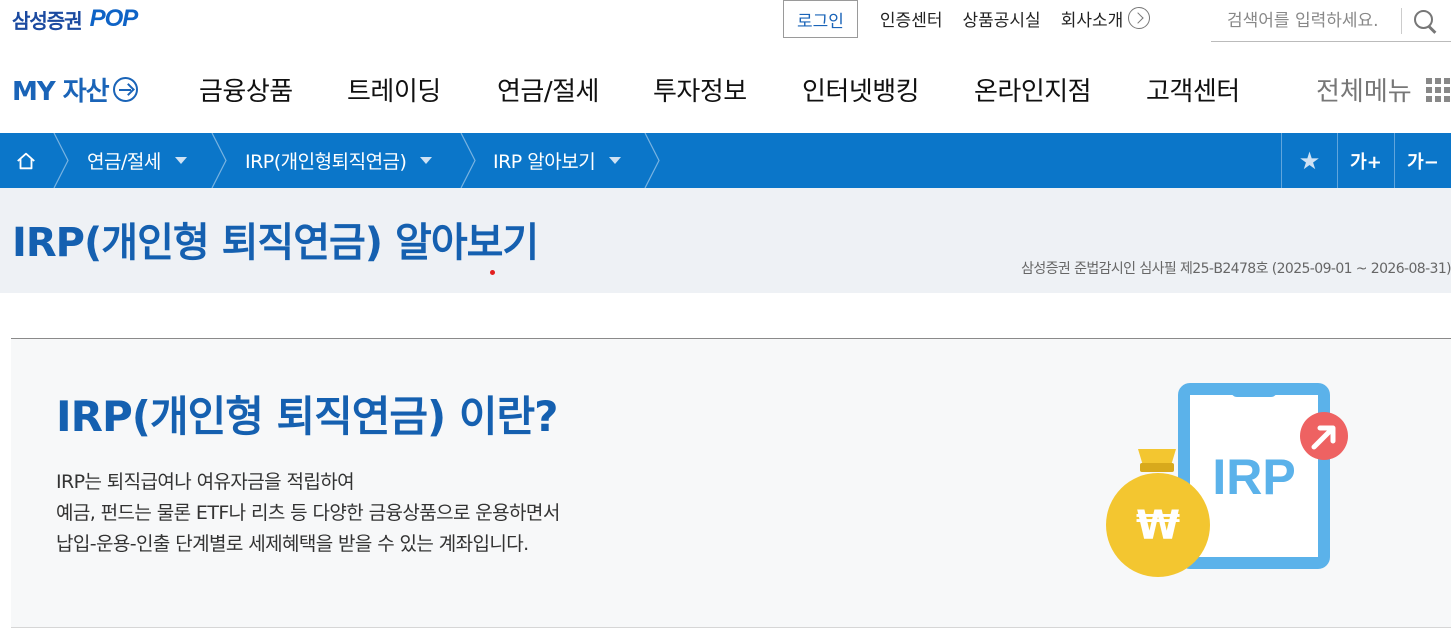  What do you see at coordinates (1422, 160) in the screenshot?
I see `font-decrease-button: 가−` at bounding box center [1422, 160].